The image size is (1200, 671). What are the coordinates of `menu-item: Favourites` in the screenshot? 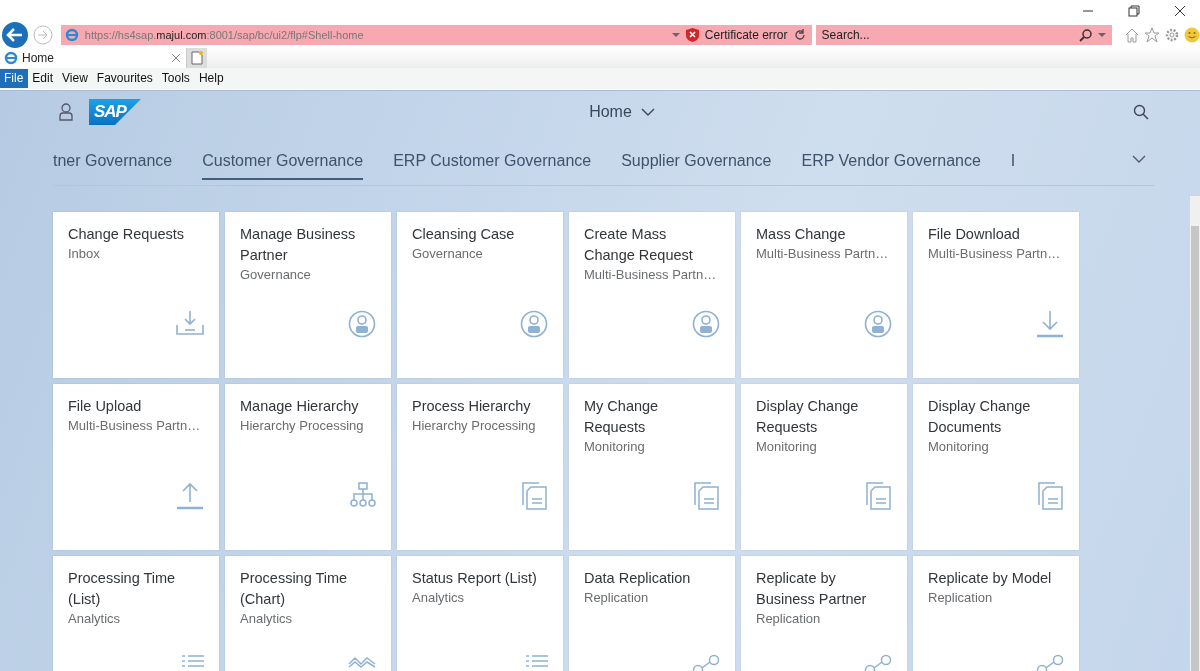 It's located at (125, 78).